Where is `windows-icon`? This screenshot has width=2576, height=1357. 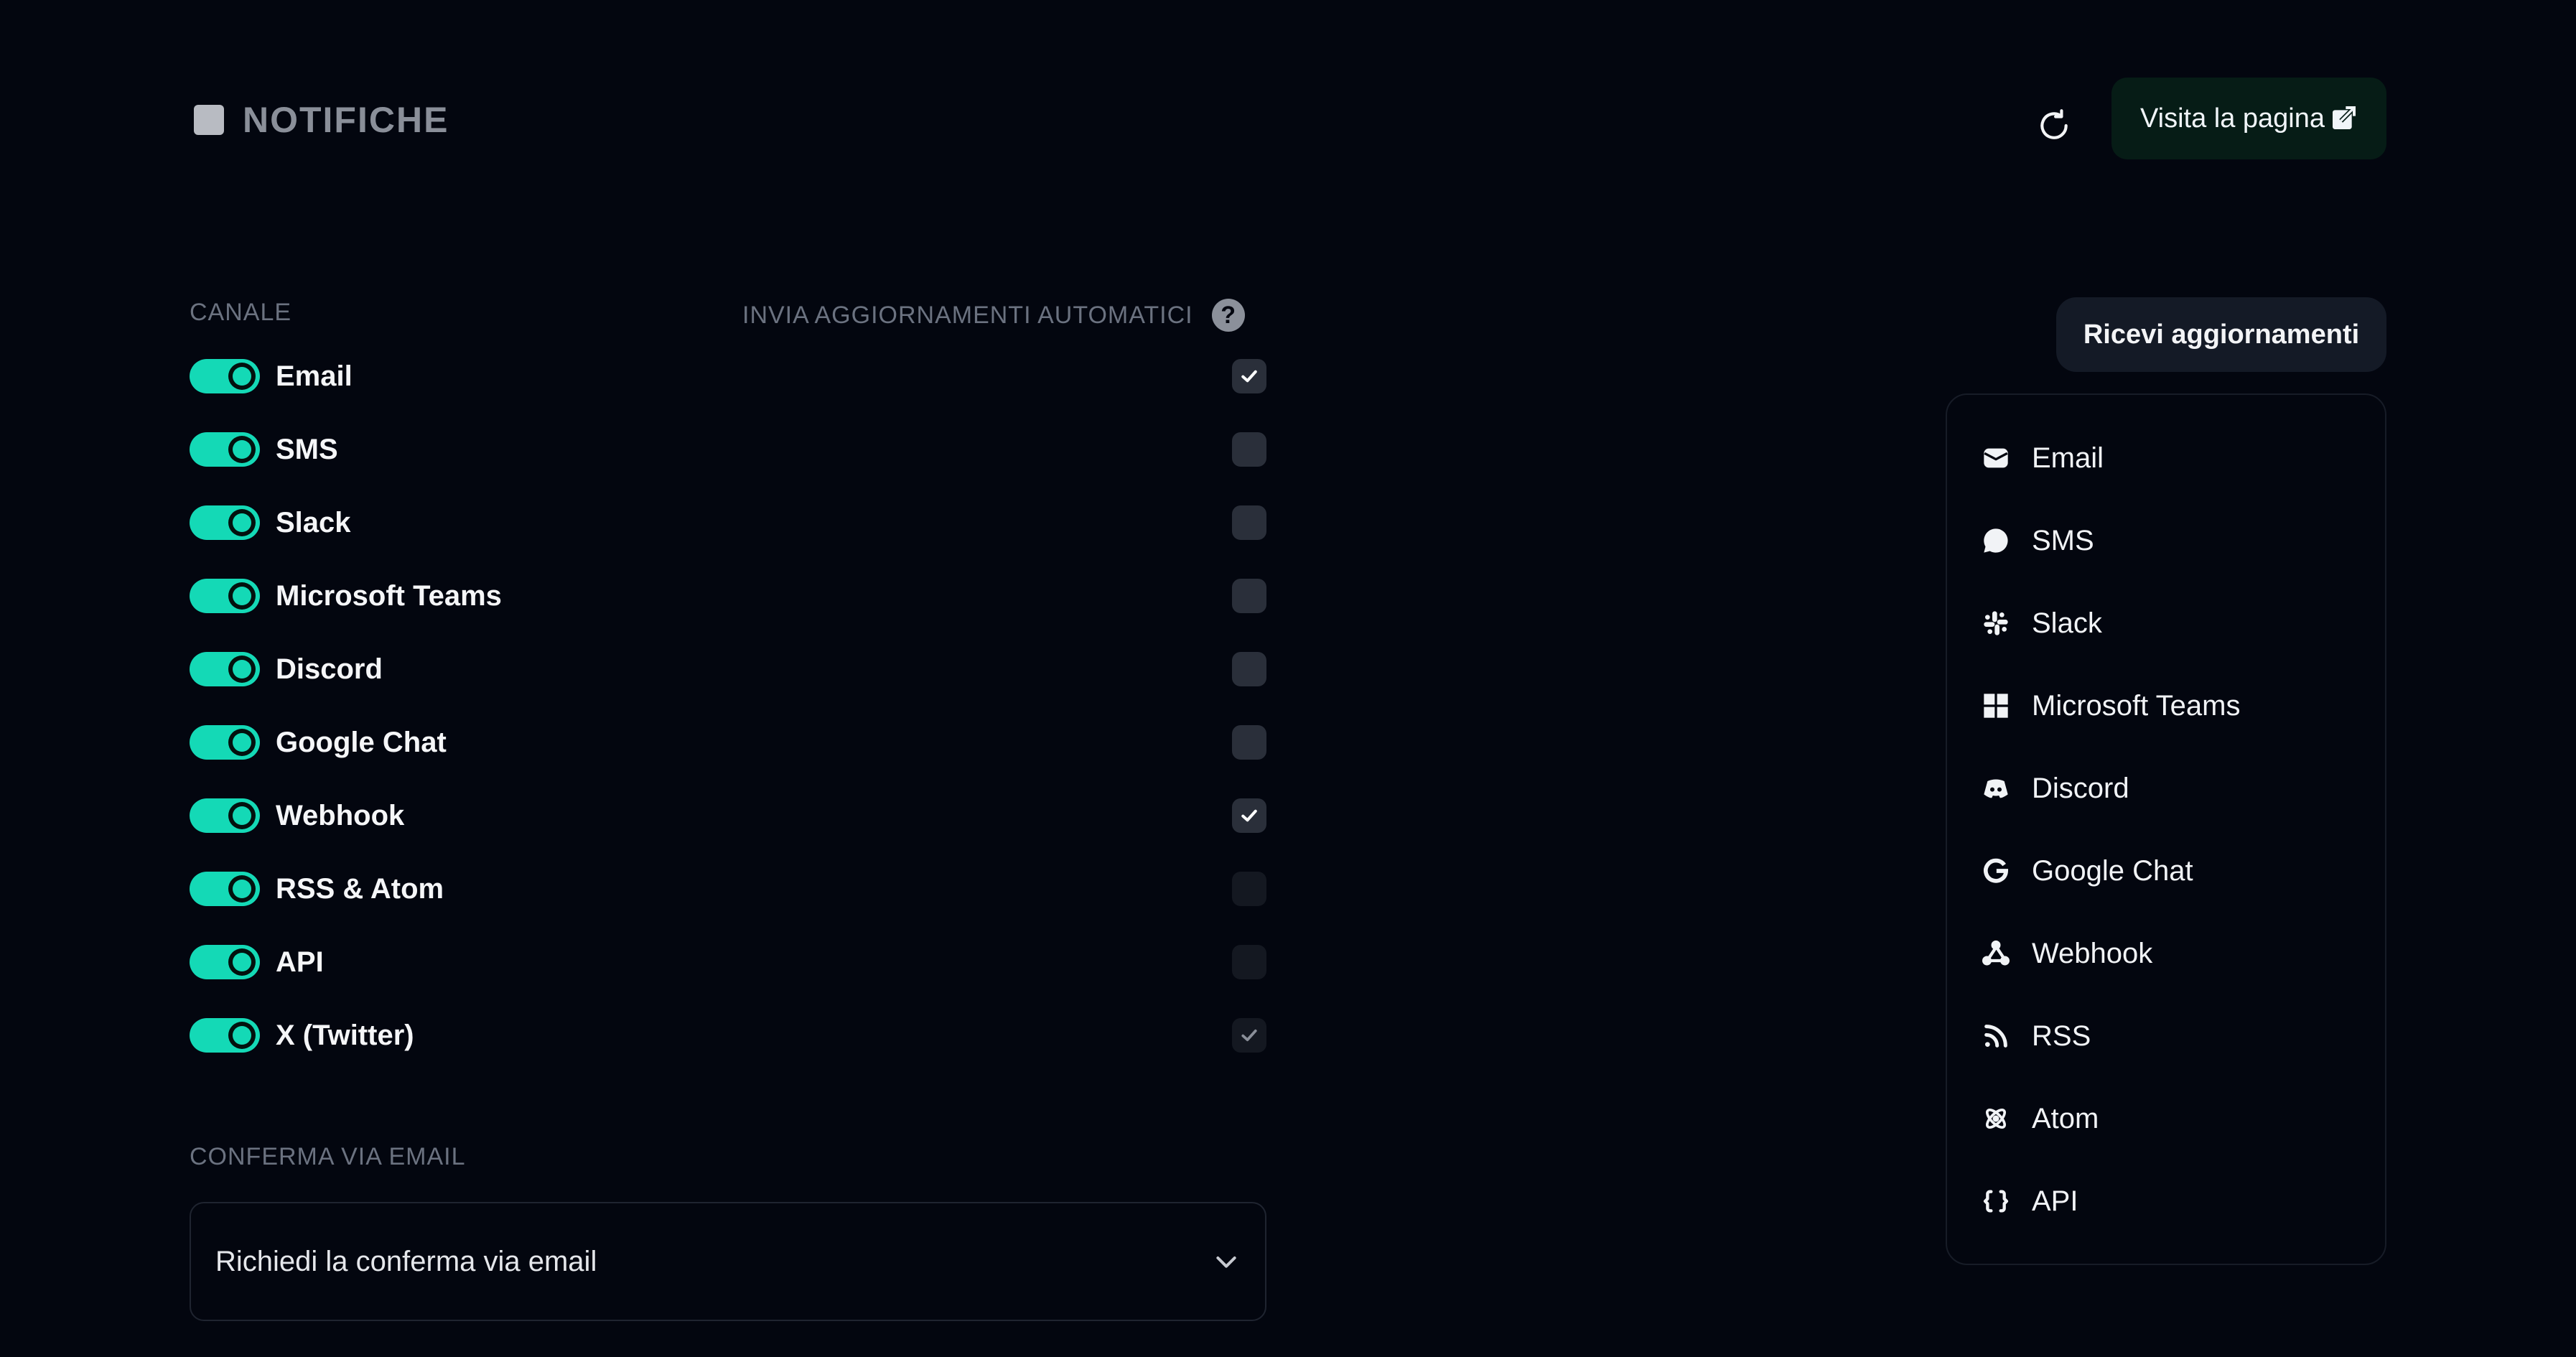 windows-icon is located at coordinates (1996, 705).